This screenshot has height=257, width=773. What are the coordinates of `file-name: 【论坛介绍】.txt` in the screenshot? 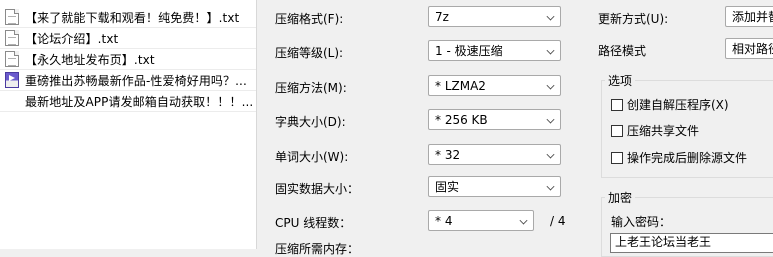 It's located at (72, 38).